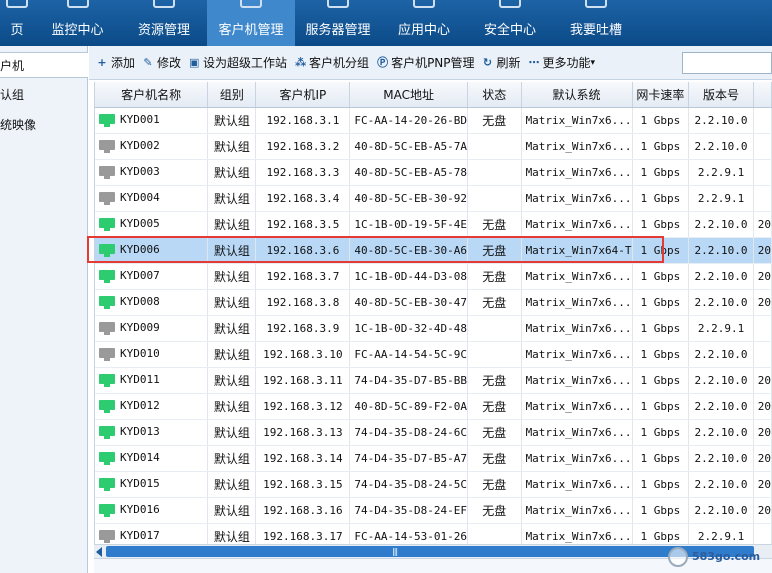 This screenshot has height=573, width=772. Describe the element at coordinates (303, 510) in the screenshot. I see `cell-ip: 192.168.3.16` at that location.